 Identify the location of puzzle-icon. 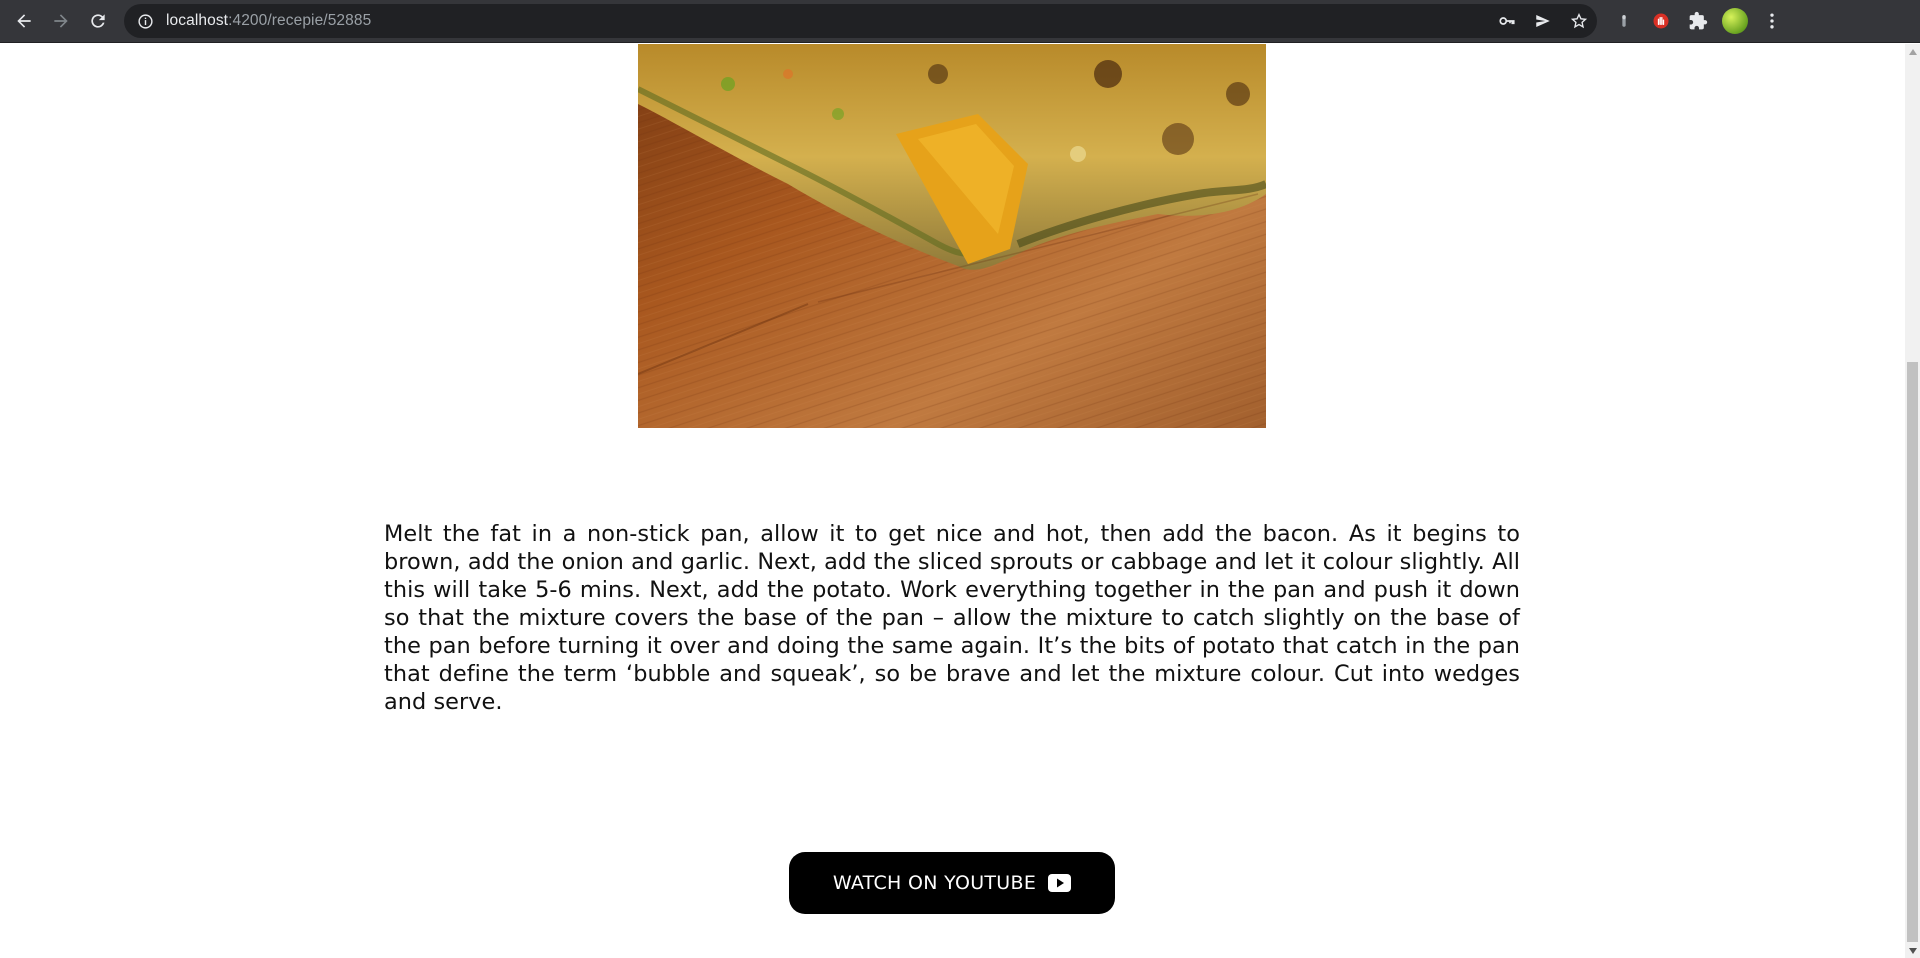
(1698, 20).